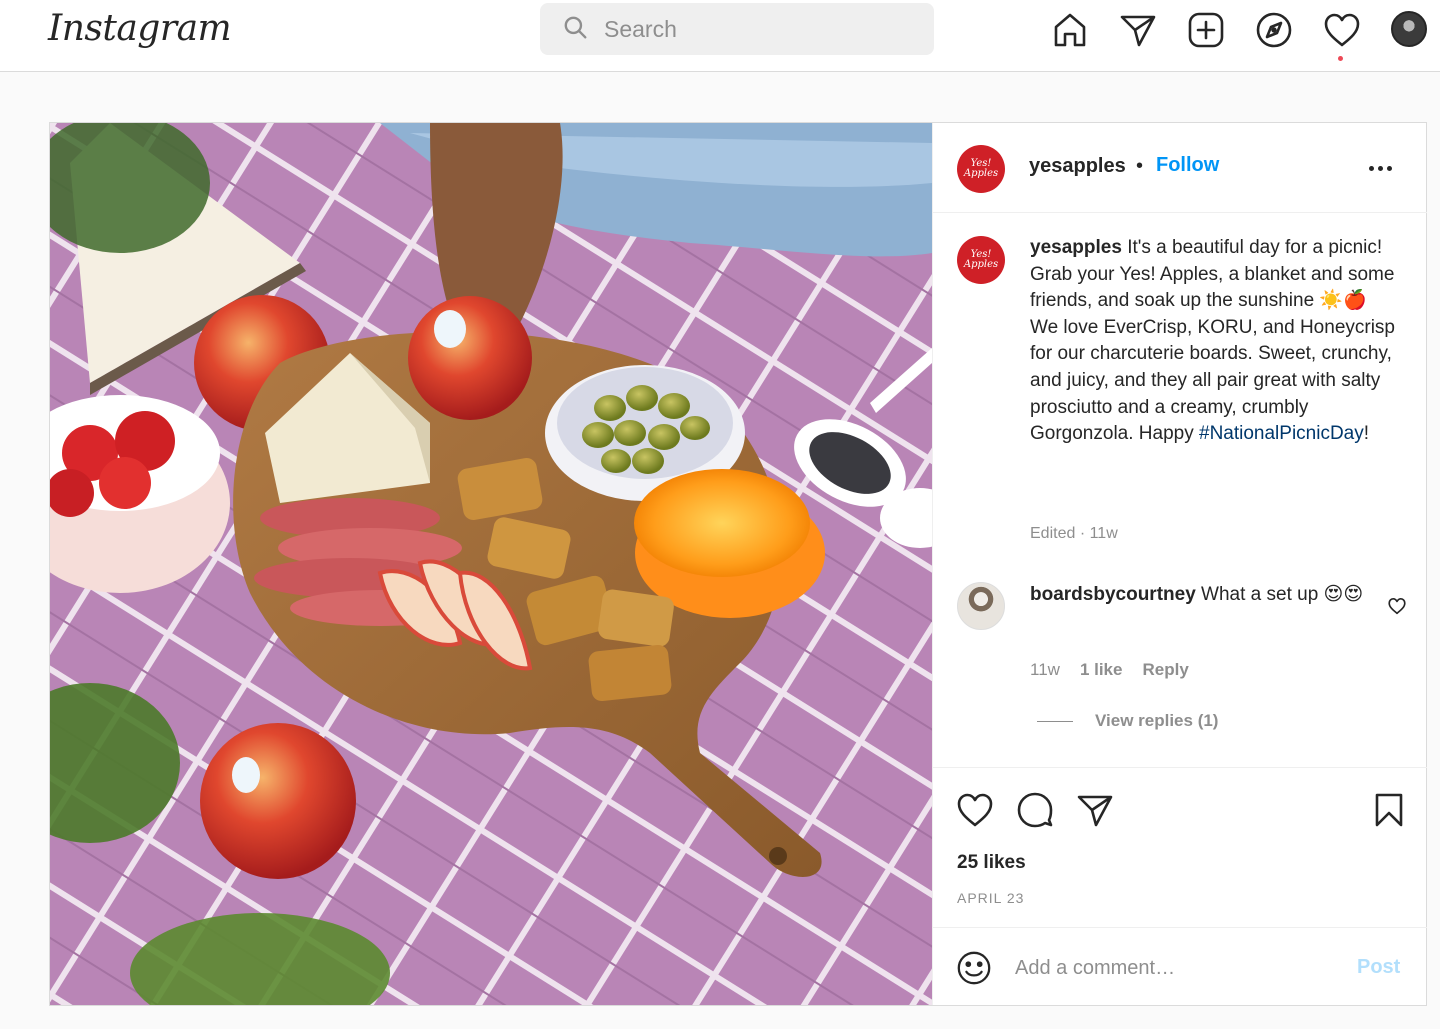 Image resolution: width=1440 pixels, height=1029 pixels. Describe the element at coordinates (140, 28) in the screenshot. I see `instagram-logo: Instagram` at that location.